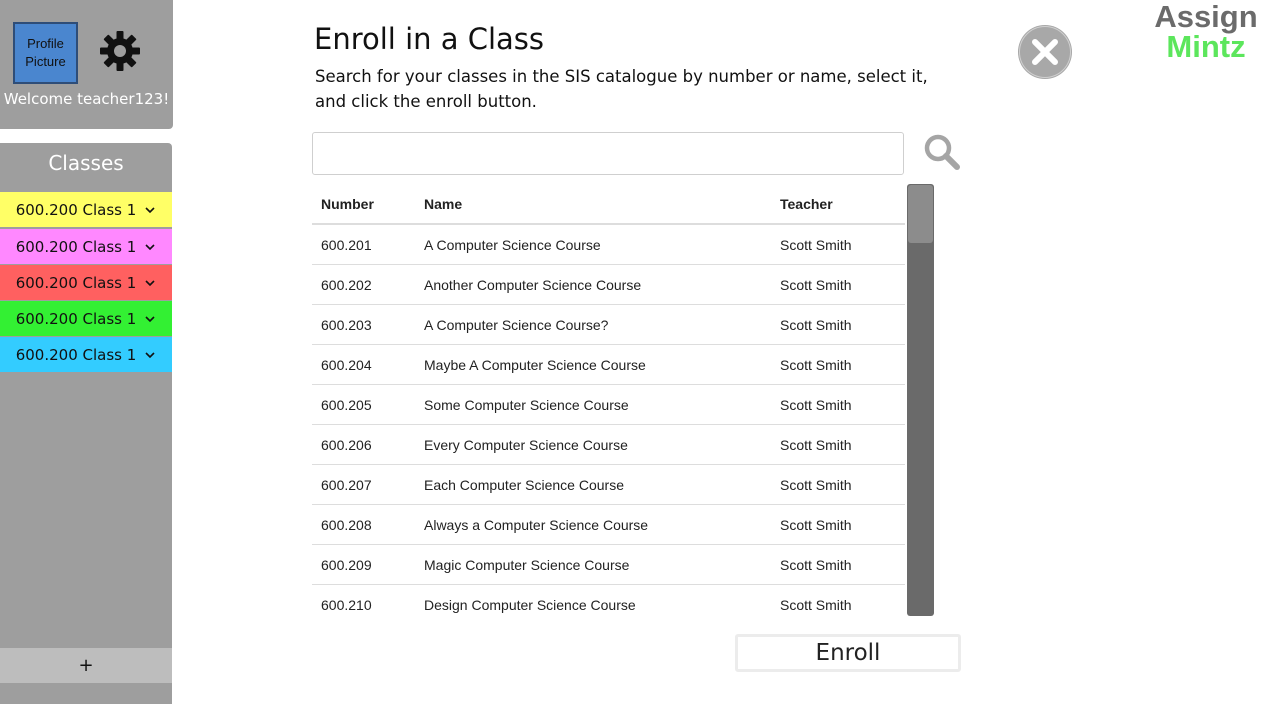 This screenshot has height=704, width=1267. I want to click on cell-number: 600.203, so click(363, 324).